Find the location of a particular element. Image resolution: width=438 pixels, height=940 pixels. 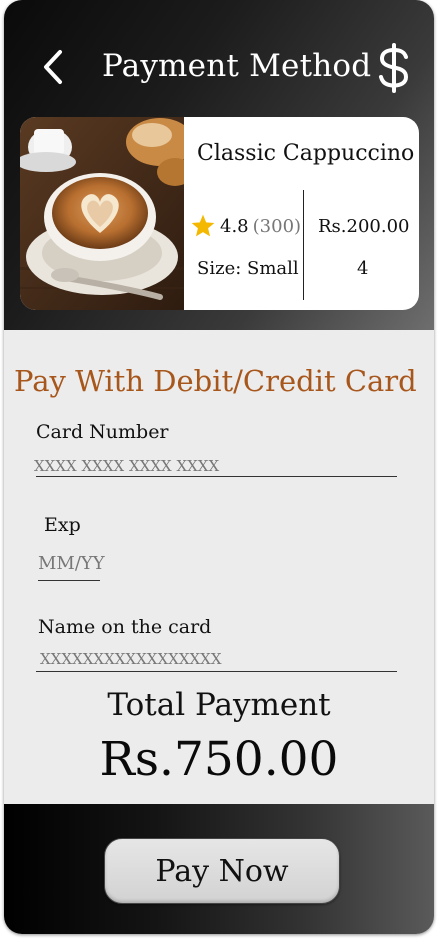

pay-now-button: Pay Now is located at coordinates (222, 871).